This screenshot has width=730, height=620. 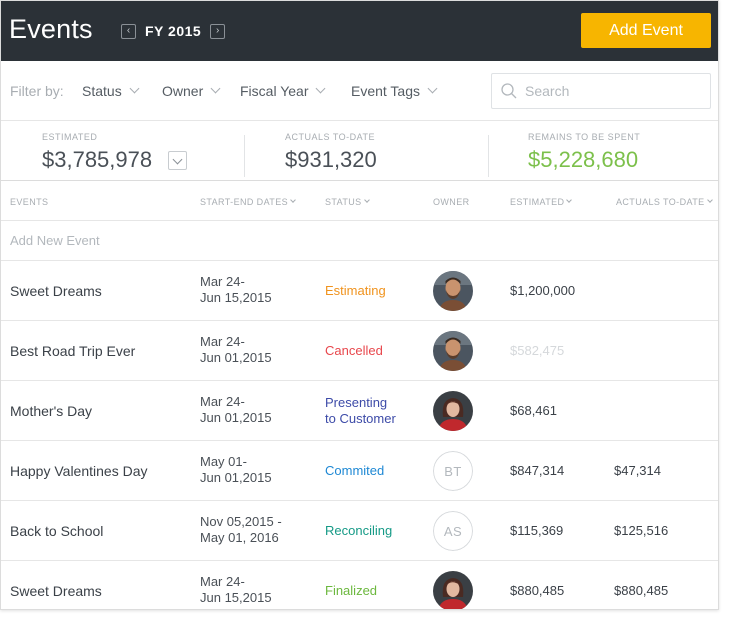 What do you see at coordinates (641, 530) in the screenshot?
I see `actuals-value: $125,516` at bounding box center [641, 530].